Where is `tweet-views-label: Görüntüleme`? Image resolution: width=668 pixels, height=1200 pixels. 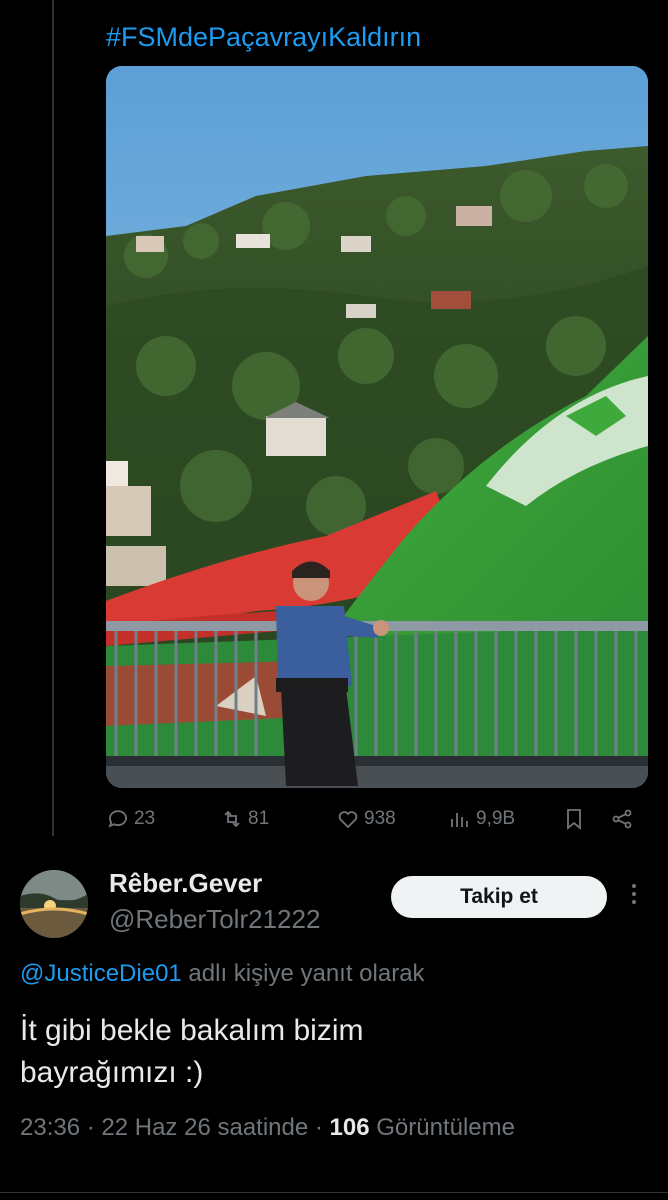 tweet-views-label: Görüntüleme is located at coordinates (445, 1127).